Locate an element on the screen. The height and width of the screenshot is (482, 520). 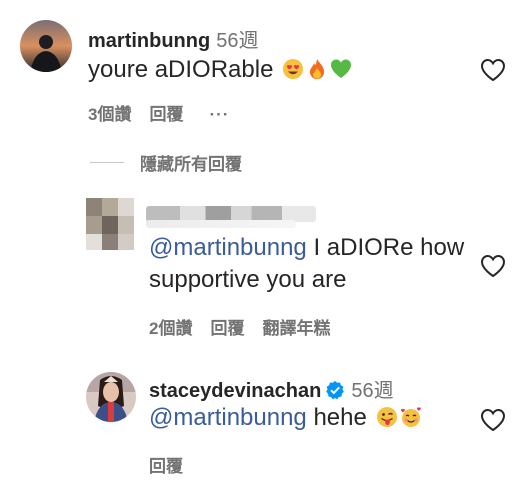
green-heart-emoji is located at coordinates (341, 68).